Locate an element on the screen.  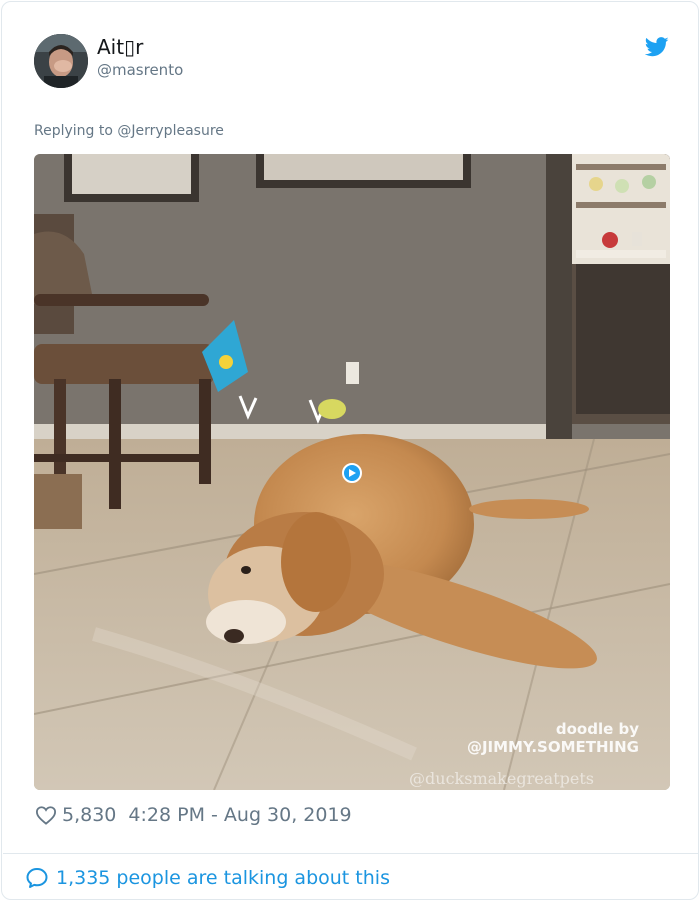
tweet-meta: 5,830 4:28 PM - Aug 30, 2019 is located at coordinates (193, 815).